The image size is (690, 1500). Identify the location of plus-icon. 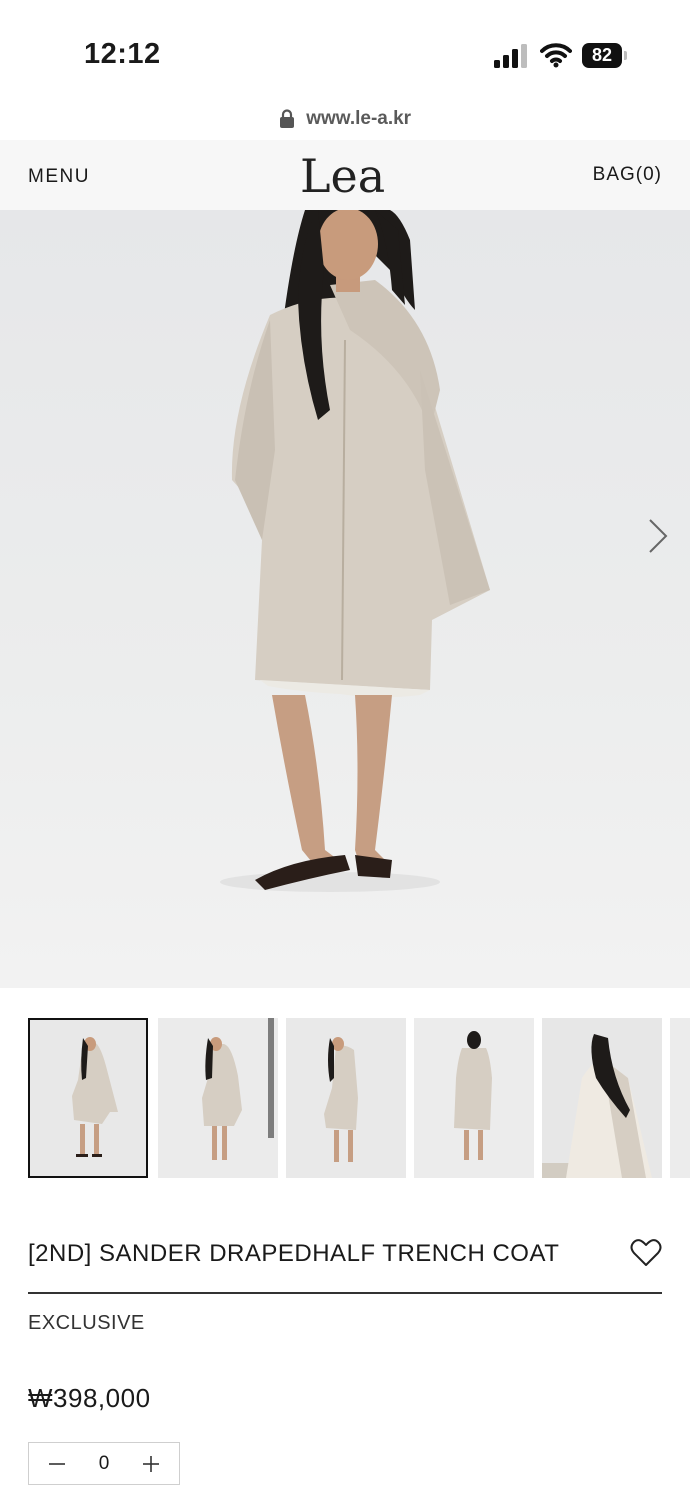
(152, 1463).